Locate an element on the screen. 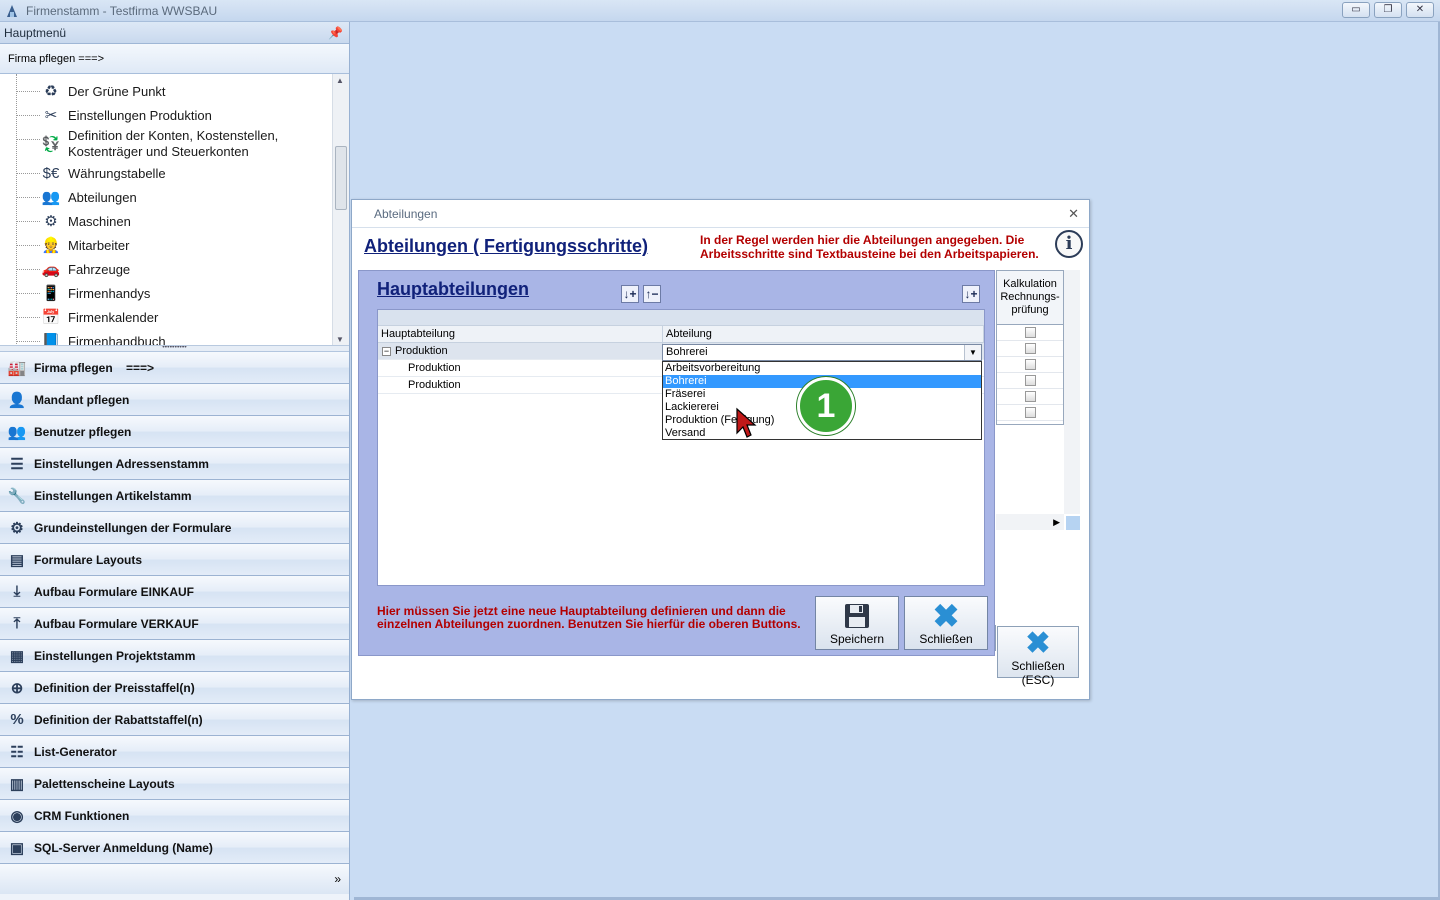 This screenshot has height=900, width=1440. close-esc-button: ✖ Schließen (ESC) is located at coordinates (1038, 656).